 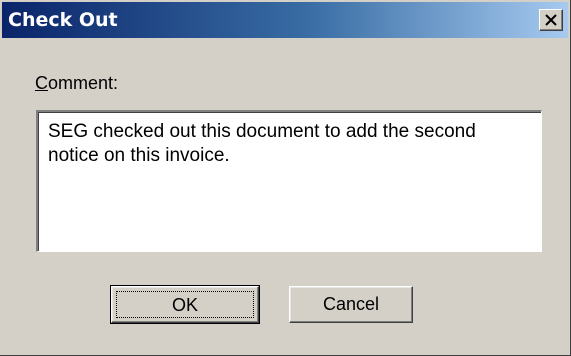 What do you see at coordinates (351, 304) in the screenshot?
I see `cancel-button: Cancel` at bounding box center [351, 304].